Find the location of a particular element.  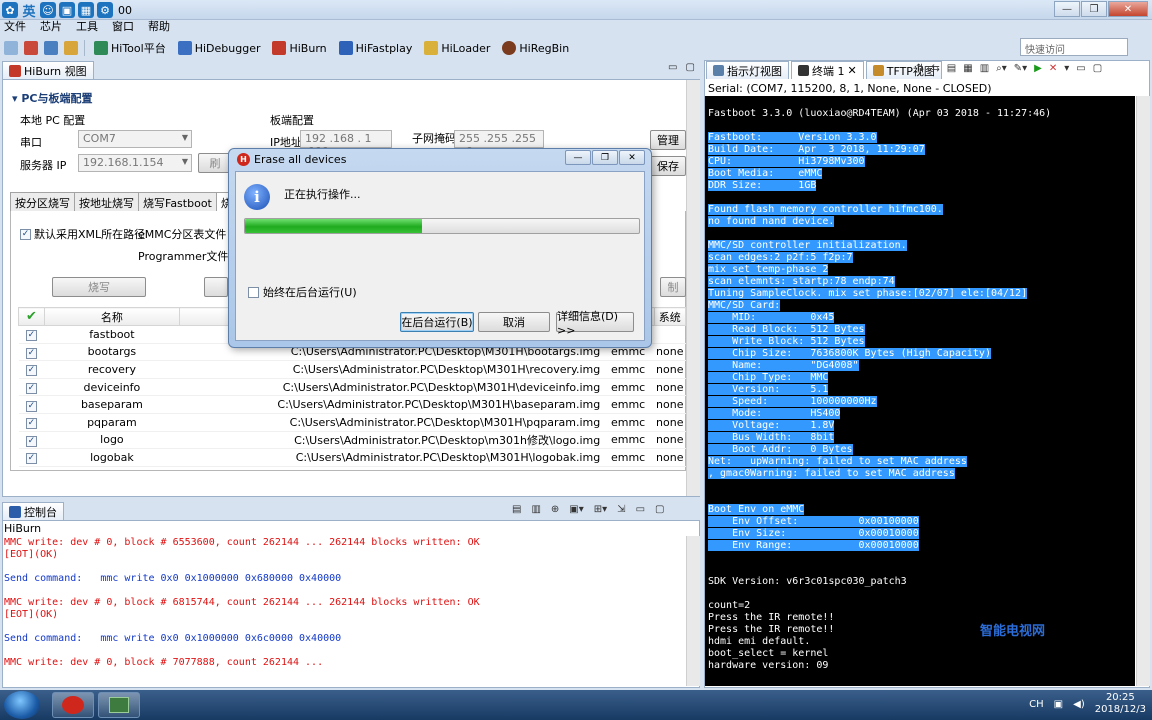

menu-window: 窗口 is located at coordinates (123, 26).